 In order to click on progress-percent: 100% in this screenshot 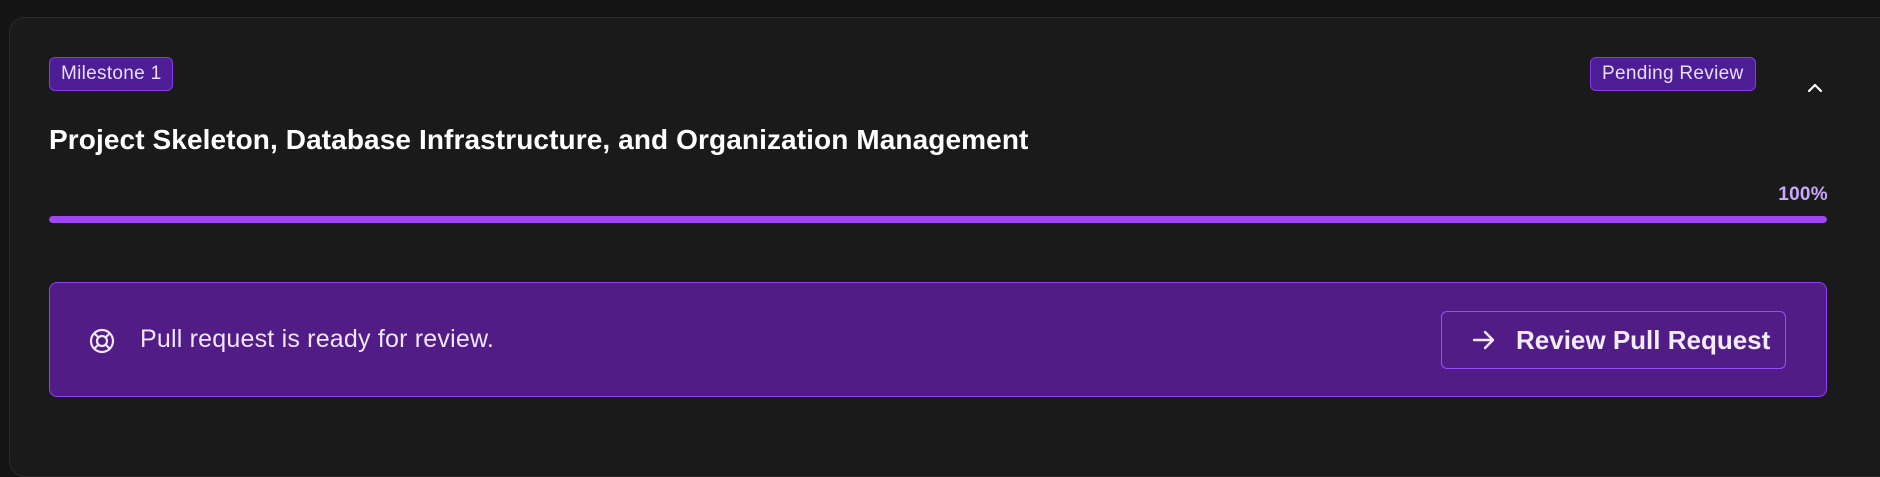, I will do `click(1803, 194)`.